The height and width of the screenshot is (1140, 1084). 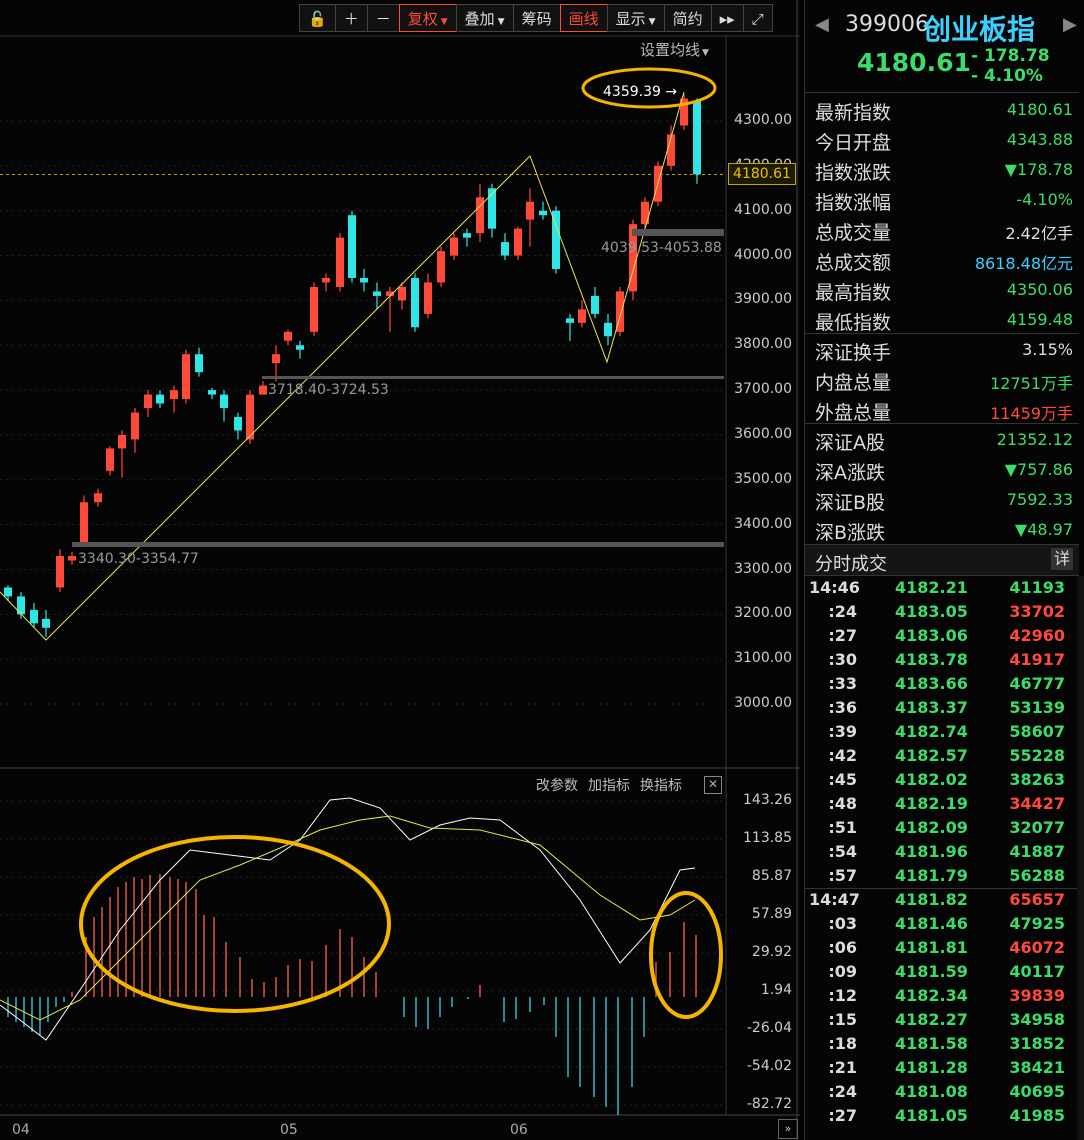 I want to click on tick-time: :09, so click(x=842, y=971).